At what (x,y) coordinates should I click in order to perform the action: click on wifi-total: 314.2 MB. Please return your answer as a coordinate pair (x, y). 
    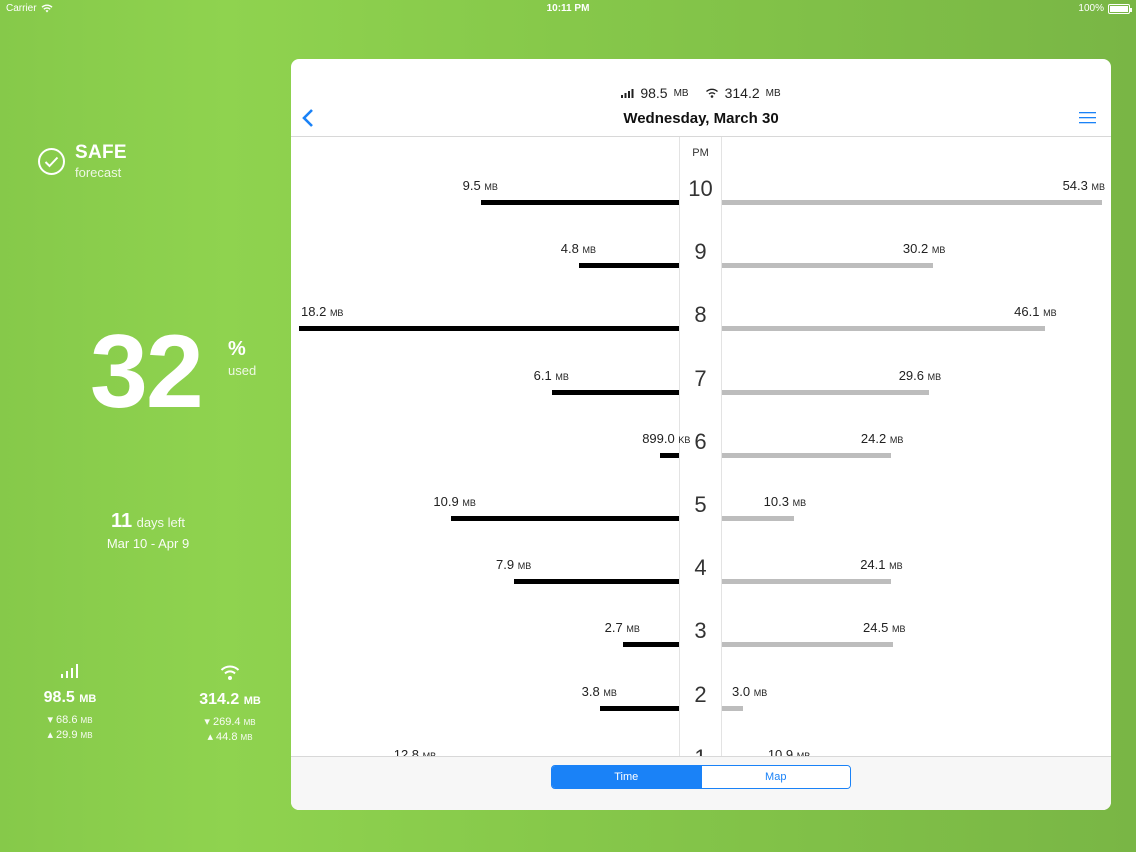
    Looking at the image, I should click on (230, 699).